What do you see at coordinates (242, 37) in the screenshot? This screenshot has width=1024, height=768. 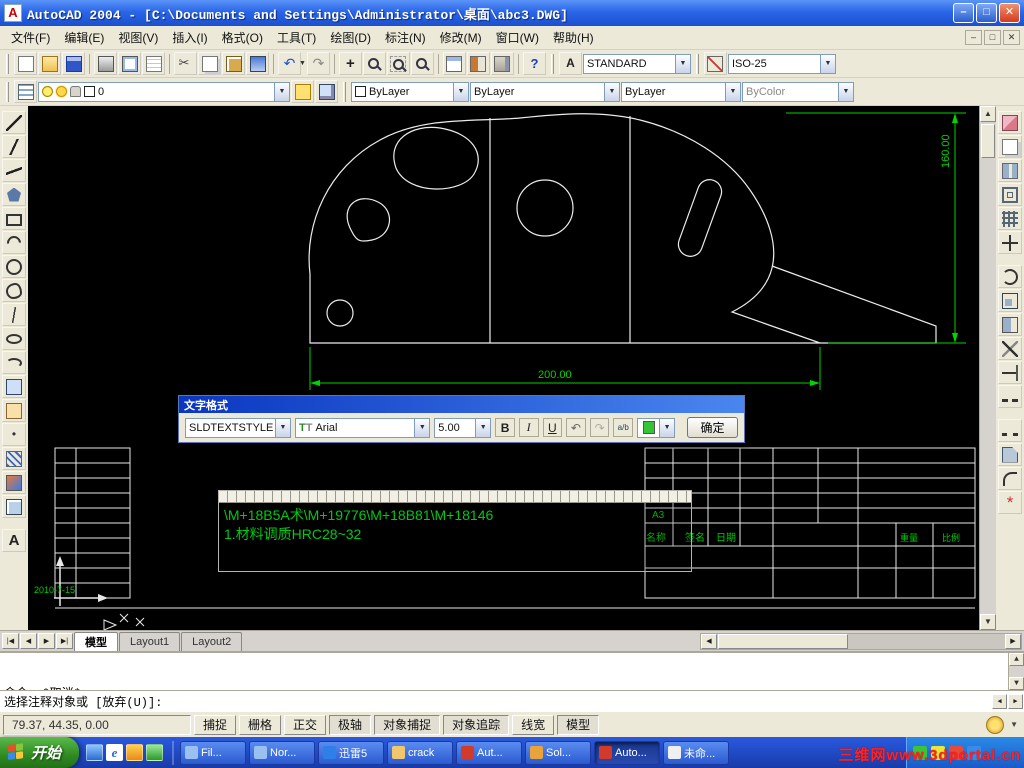 I see `menu-format: 格式(O)` at bounding box center [242, 37].